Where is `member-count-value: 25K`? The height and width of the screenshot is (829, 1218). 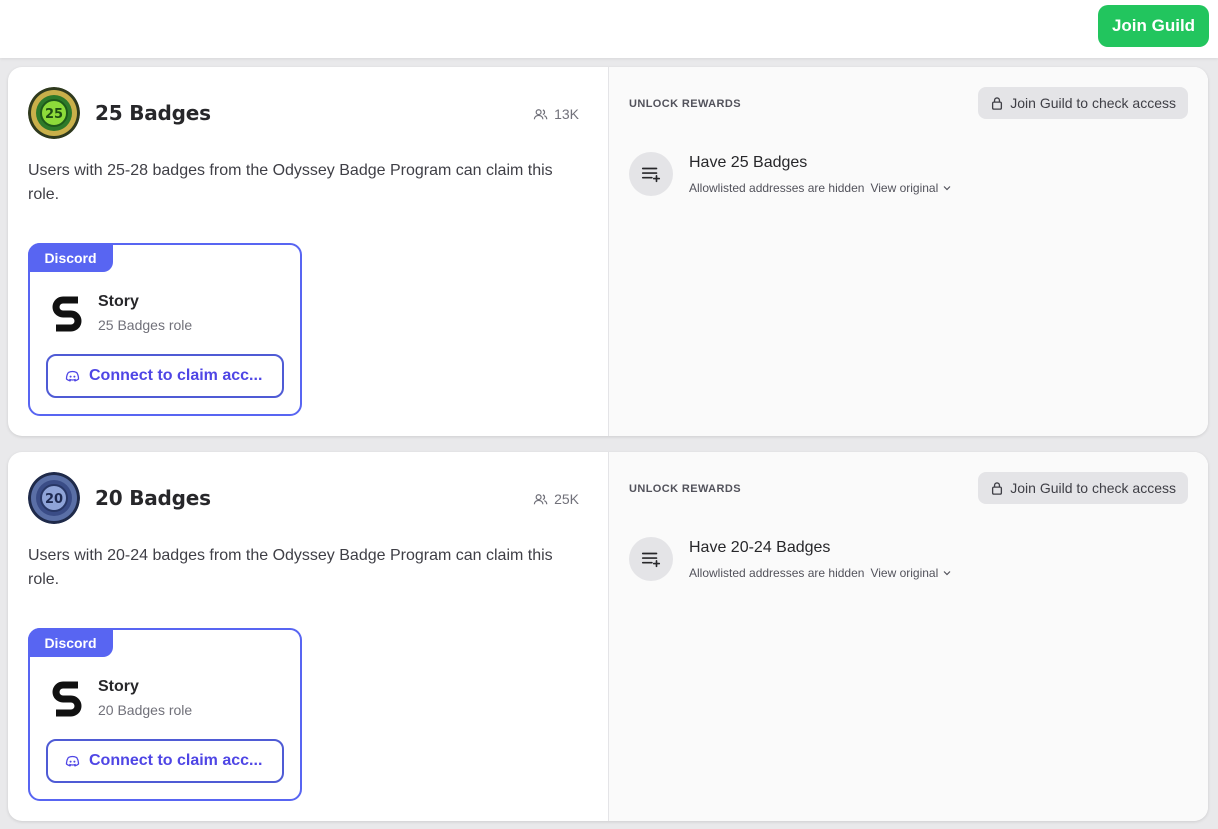
member-count-value: 25K is located at coordinates (566, 499).